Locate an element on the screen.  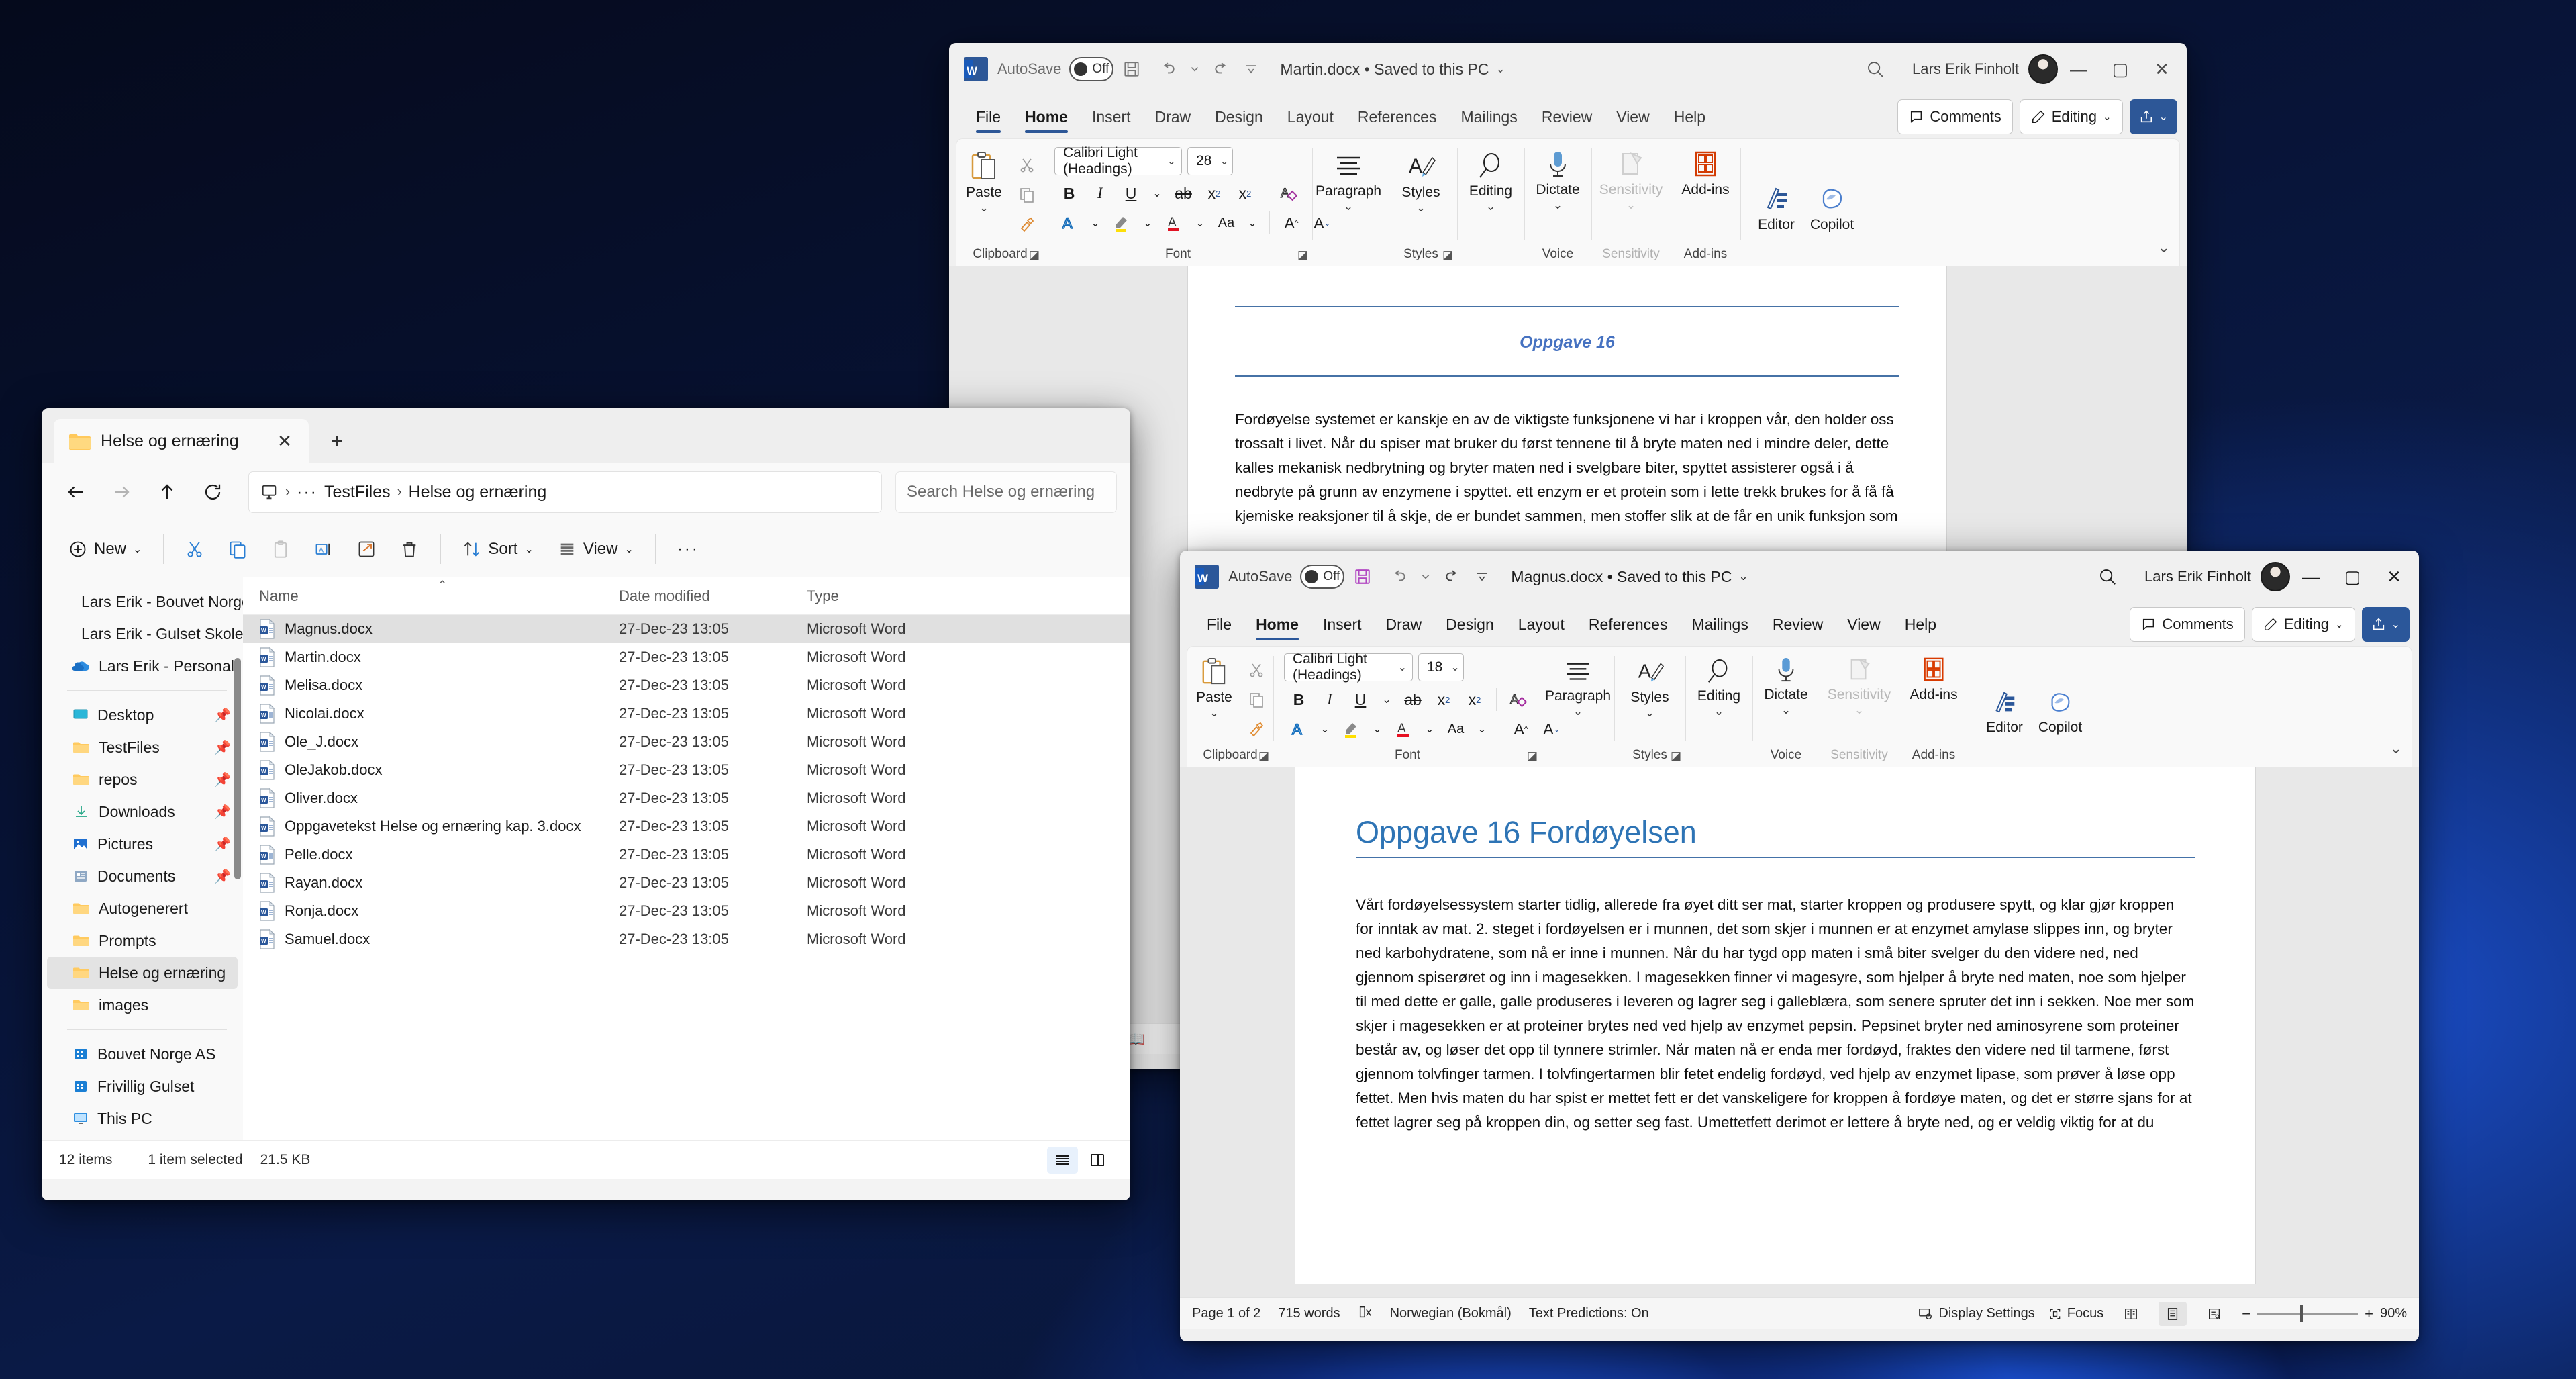
more-options-button: ··· is located at coordinates (688, 549).